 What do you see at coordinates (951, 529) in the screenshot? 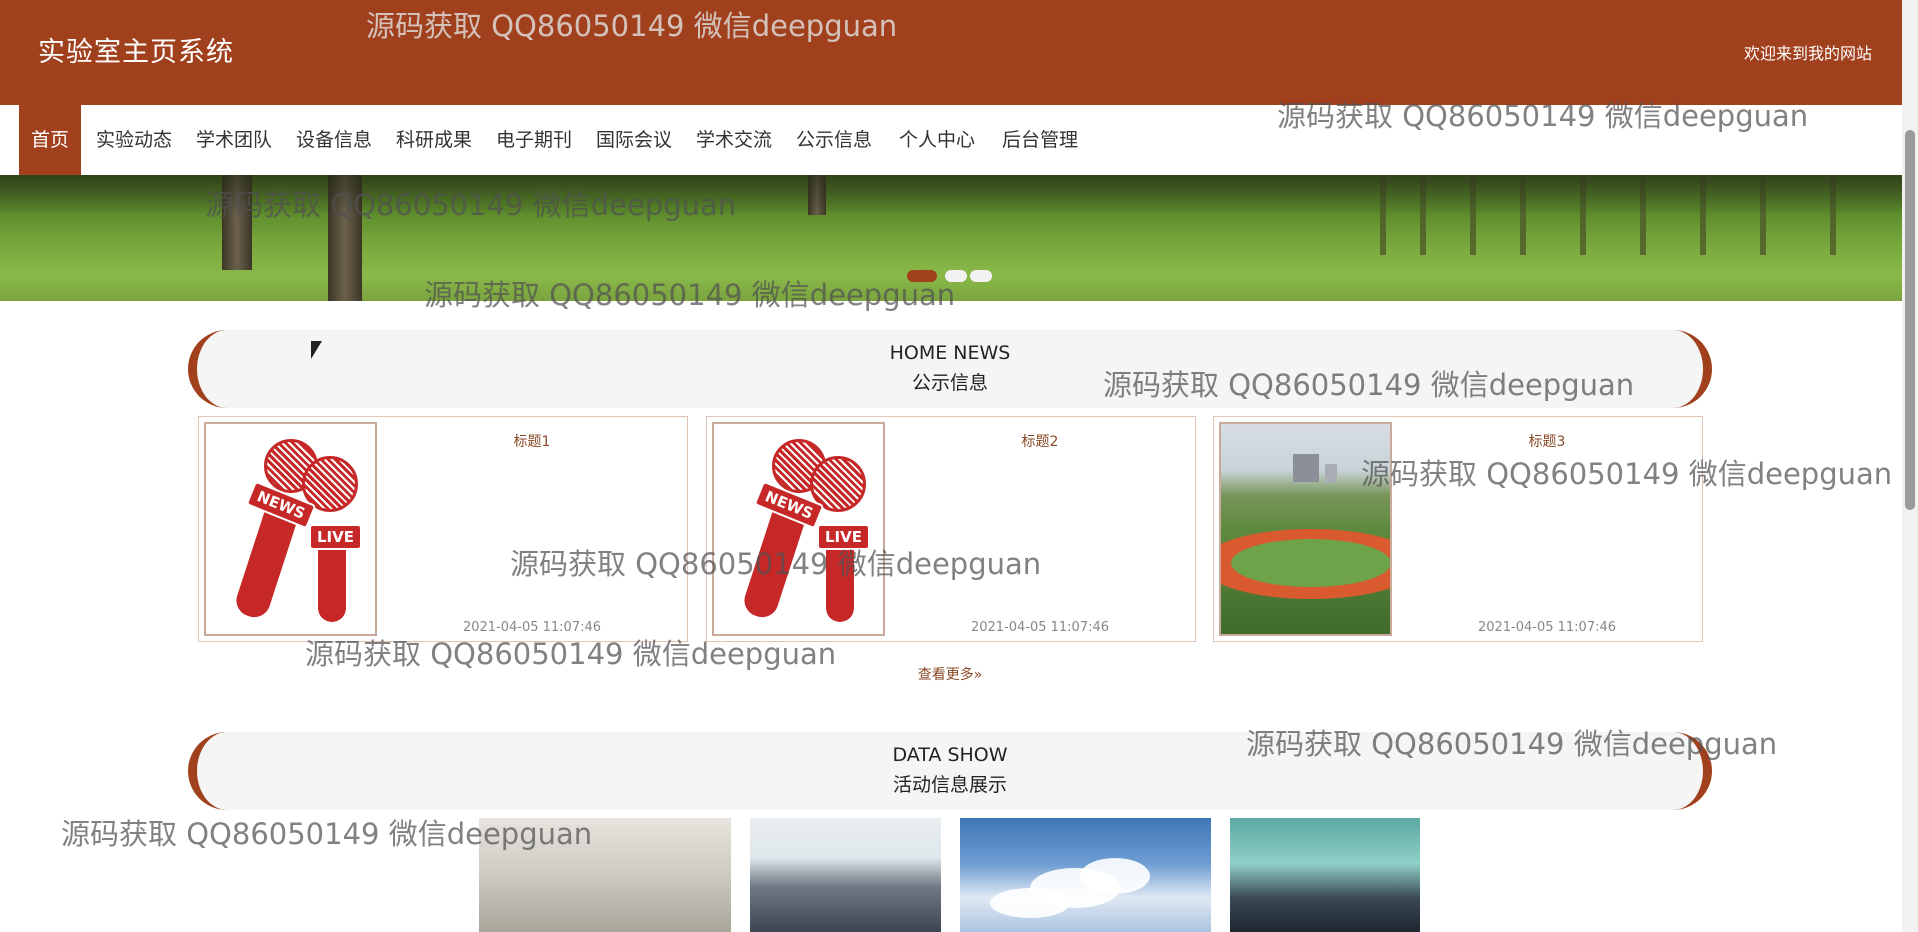
I see `news-card: NEWS LIVE 标题2 2021-04-05 11:07:46` at bounding box center [951, 529].